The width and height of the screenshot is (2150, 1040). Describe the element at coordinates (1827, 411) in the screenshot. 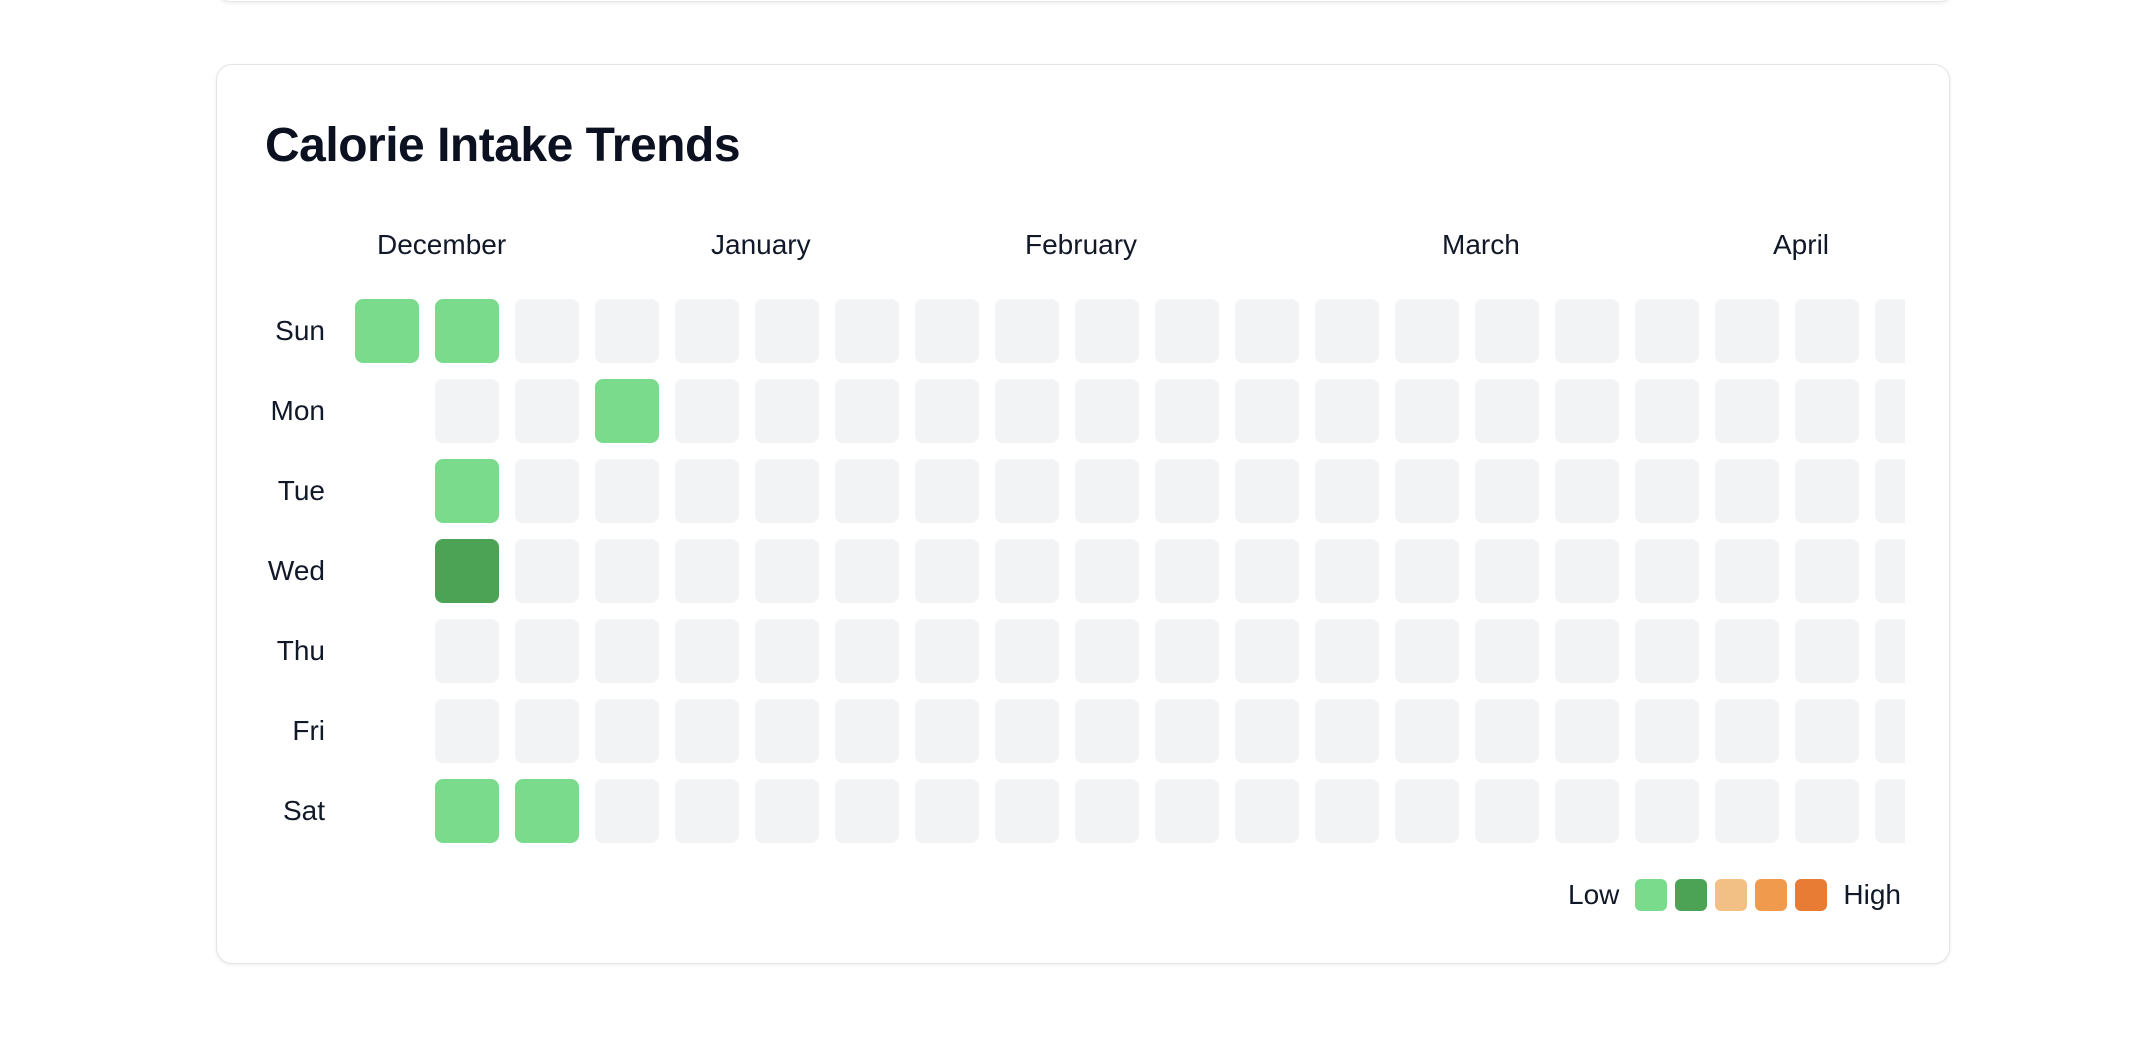

I see `heatmap-cell-w18-mon` at that location.